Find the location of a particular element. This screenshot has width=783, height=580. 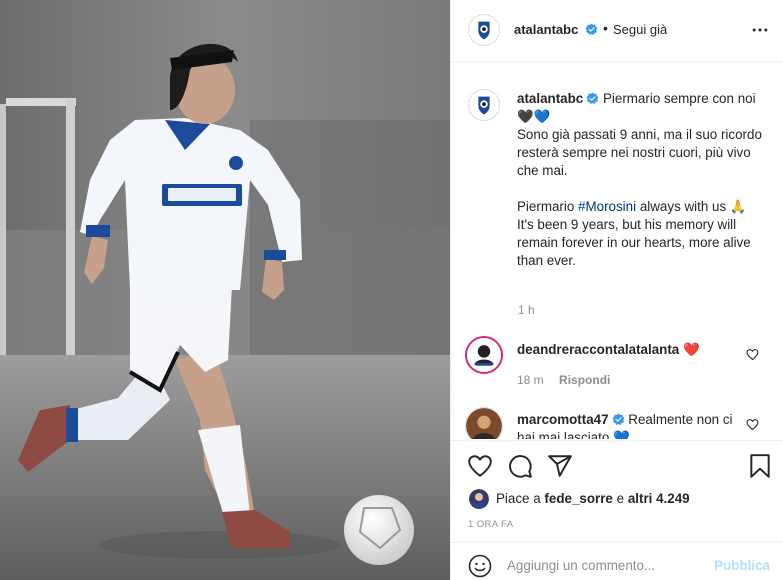

likes-prefix: Piace a is located at coordinates (518, 498).